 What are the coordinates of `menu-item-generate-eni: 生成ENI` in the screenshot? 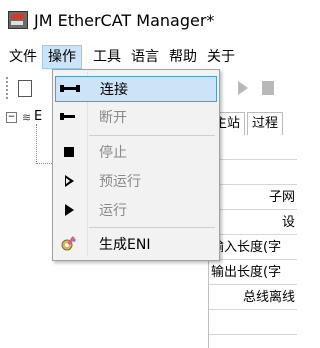 It's located at (136, 244).